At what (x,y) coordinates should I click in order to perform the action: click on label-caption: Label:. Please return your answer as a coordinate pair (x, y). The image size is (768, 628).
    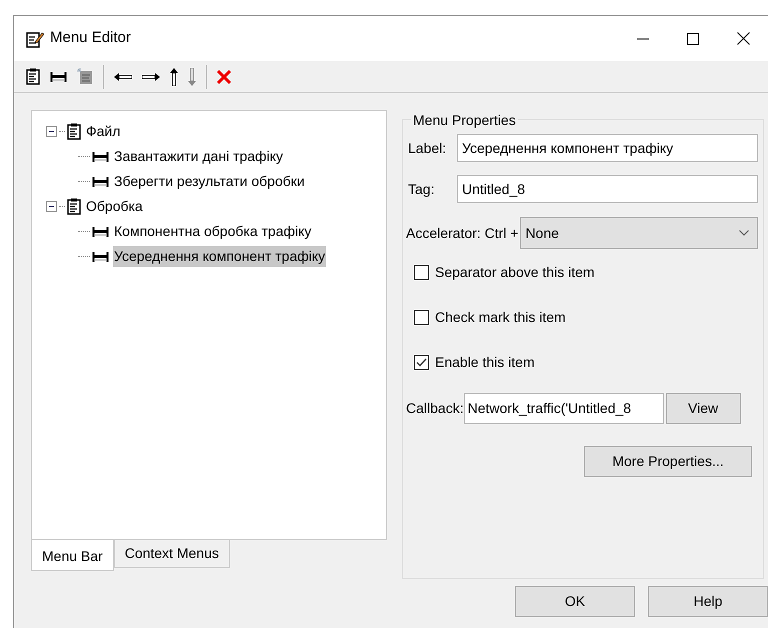
    Looking at the image, I should click on (428, 148).